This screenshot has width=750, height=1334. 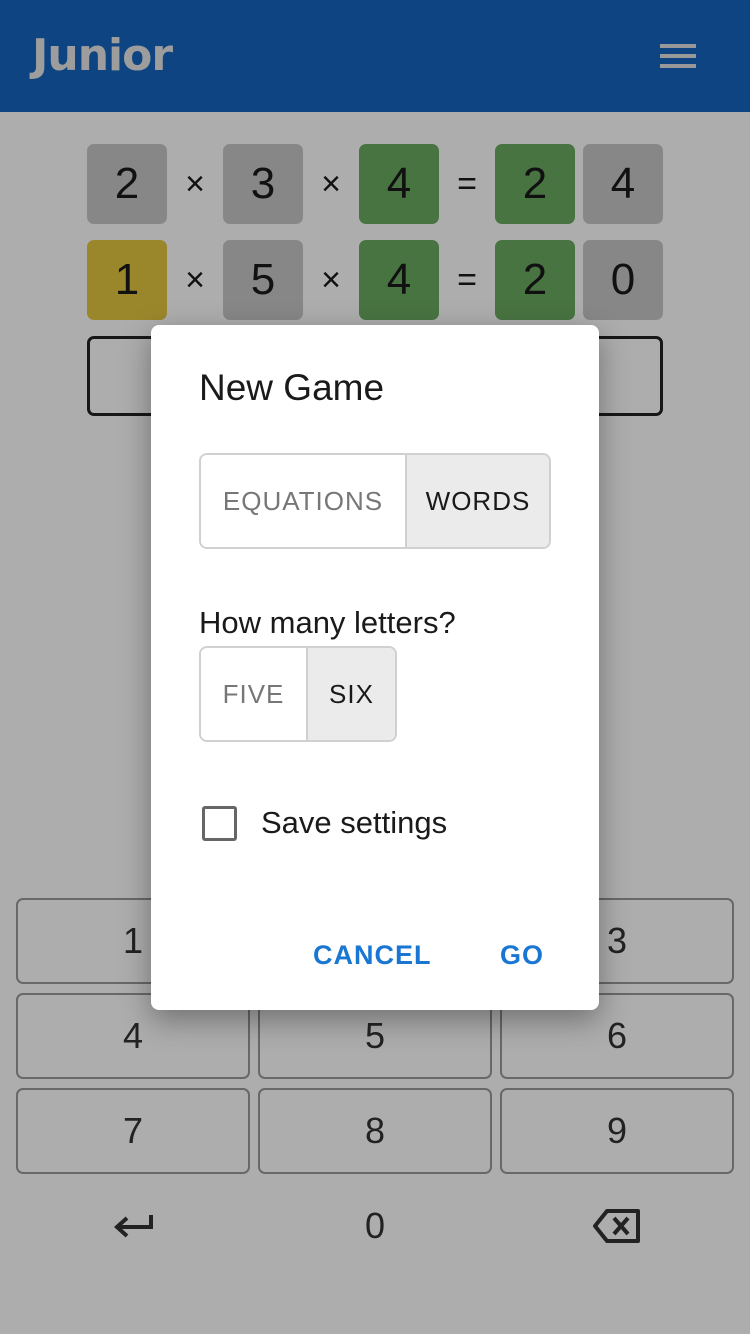 I want to click on mode-toggle-group: EQUATIONS WORDS, so click(x=375, y=501).